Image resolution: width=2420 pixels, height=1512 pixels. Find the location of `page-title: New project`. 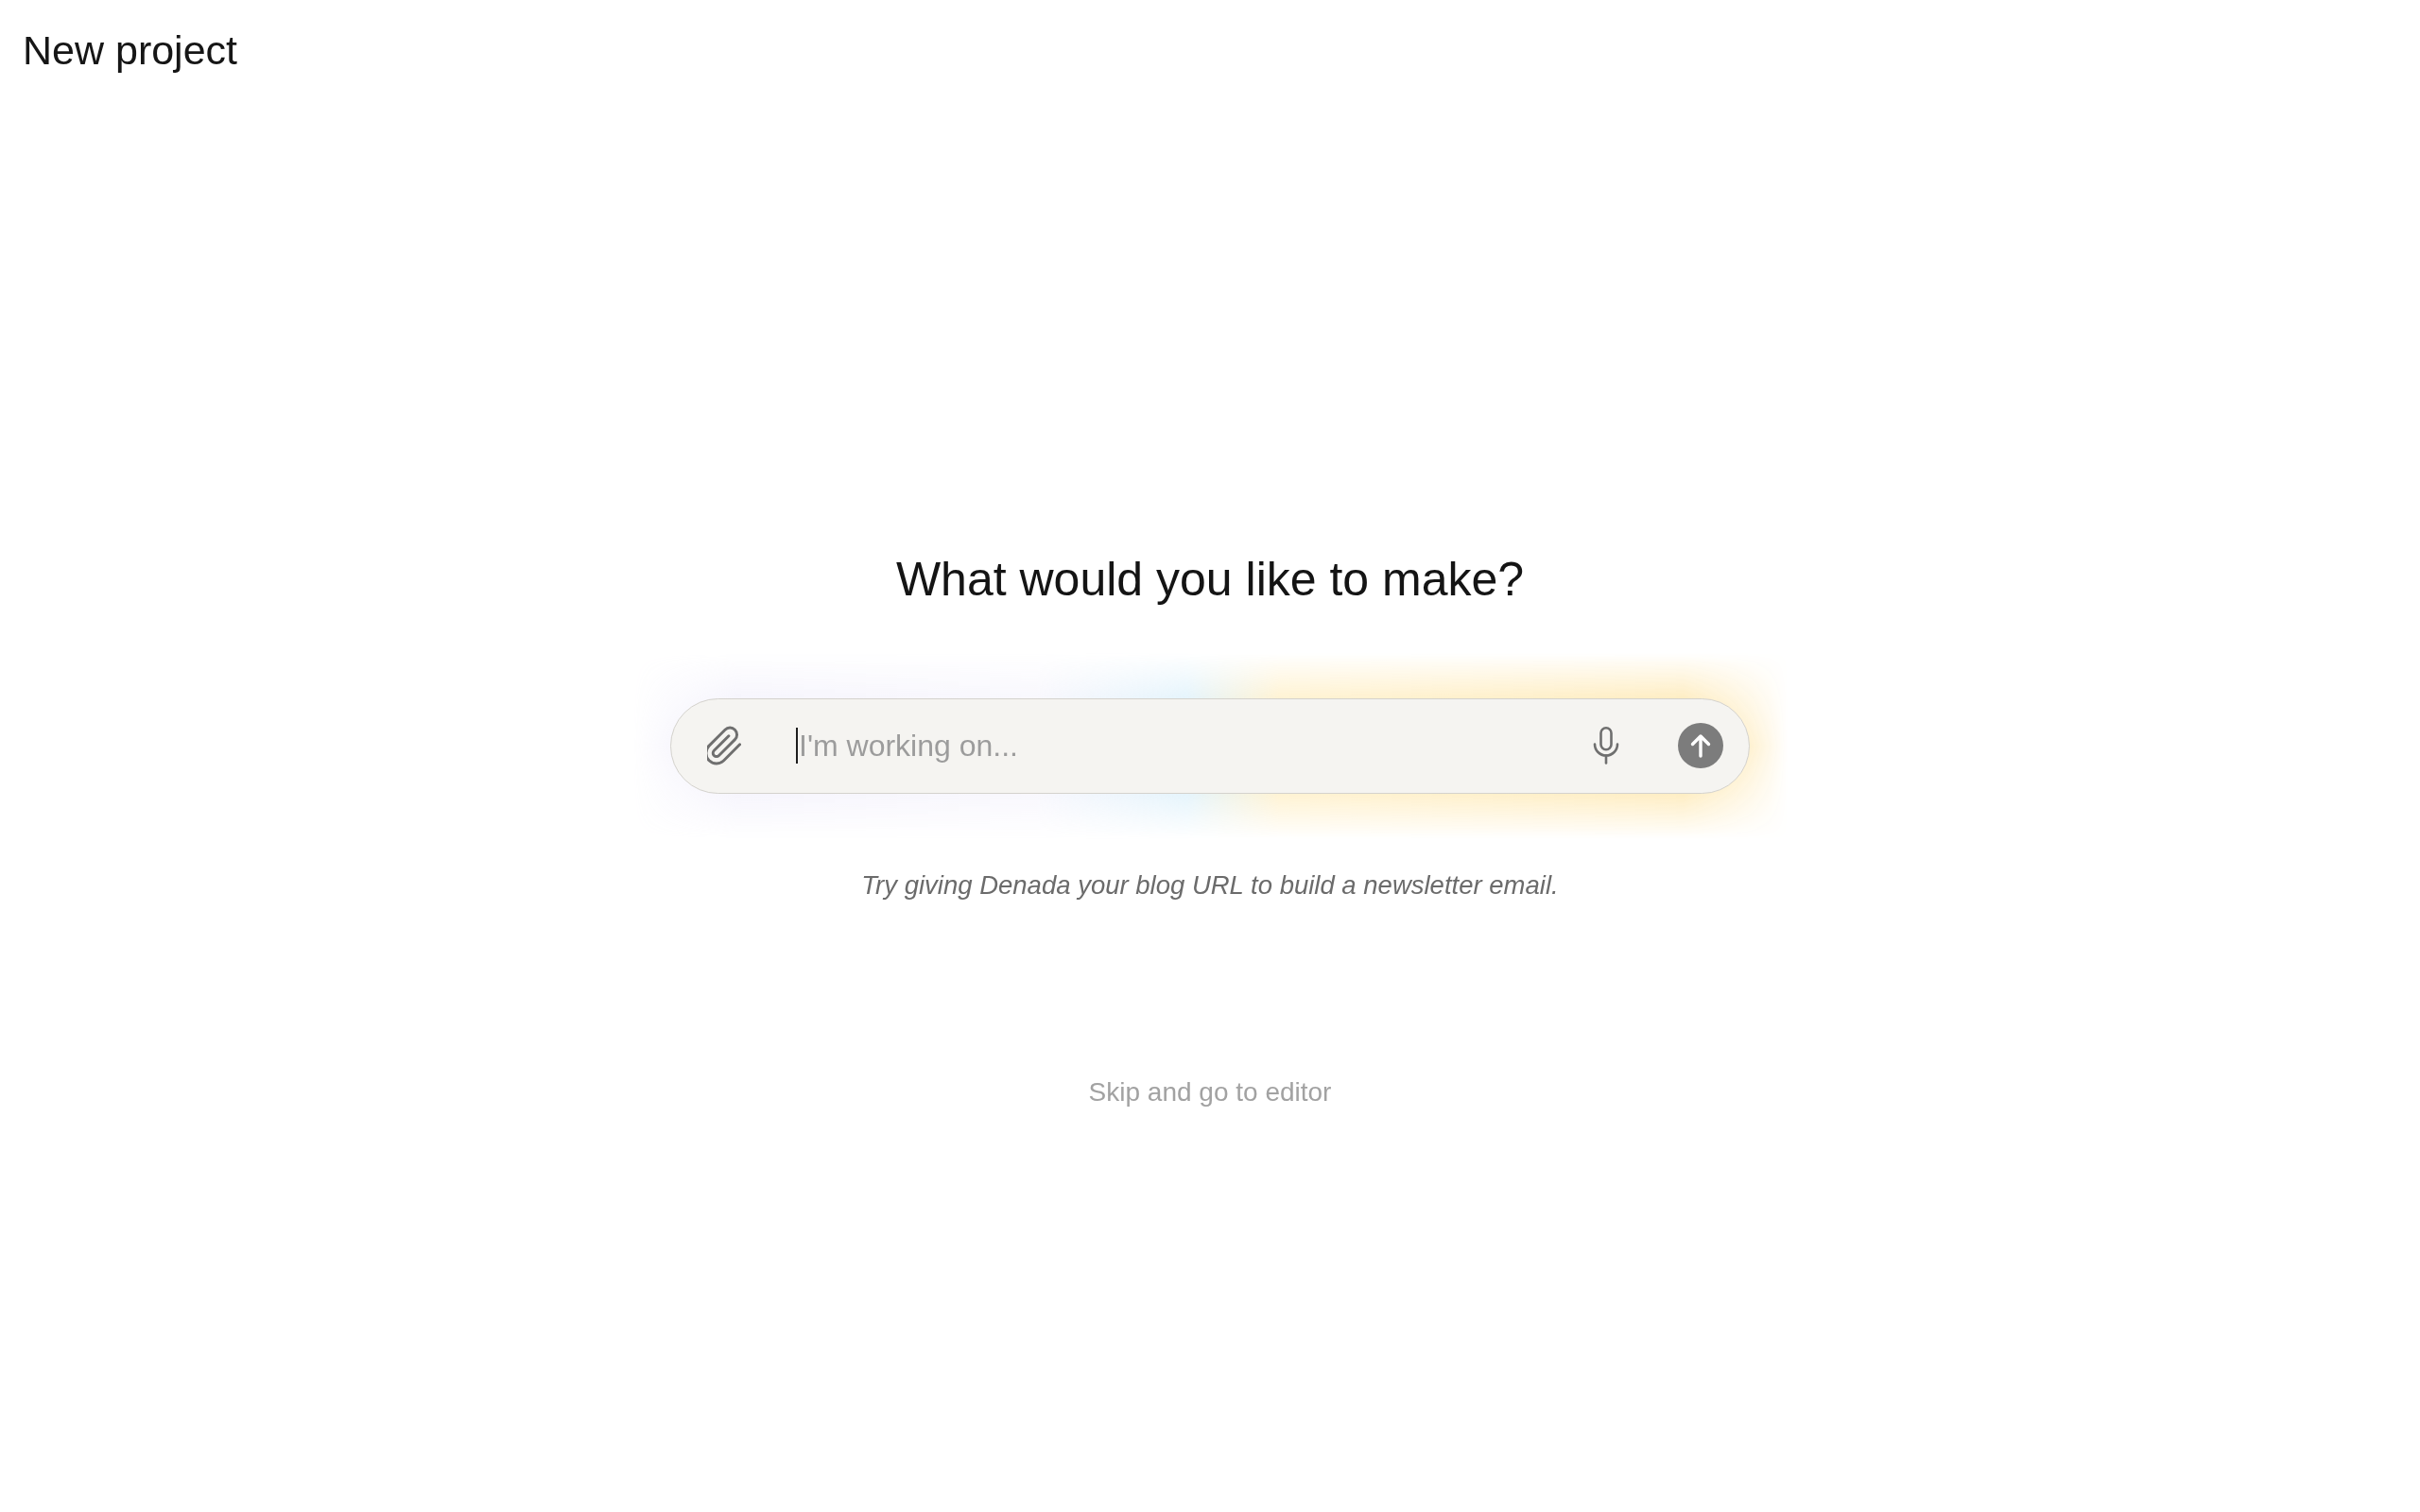

page-title: New project is located at coordinates (130, 50).